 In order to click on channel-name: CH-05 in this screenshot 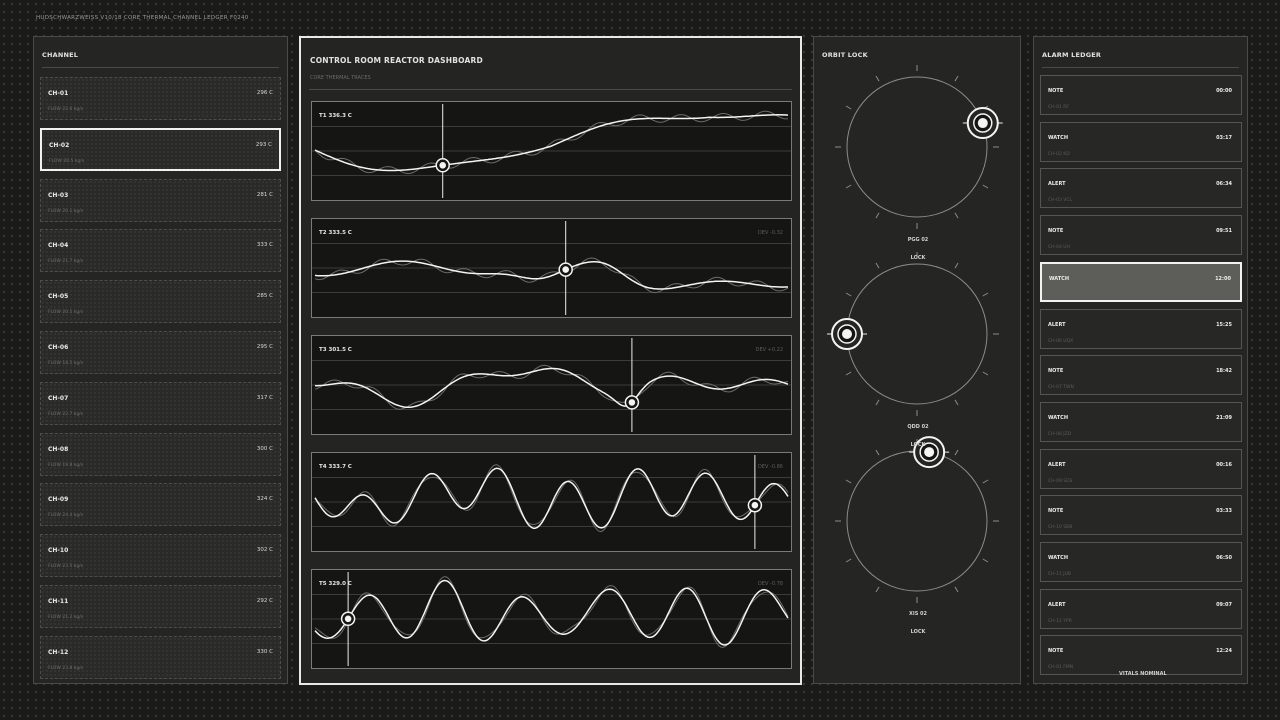, I will do `click(58, 297)`.